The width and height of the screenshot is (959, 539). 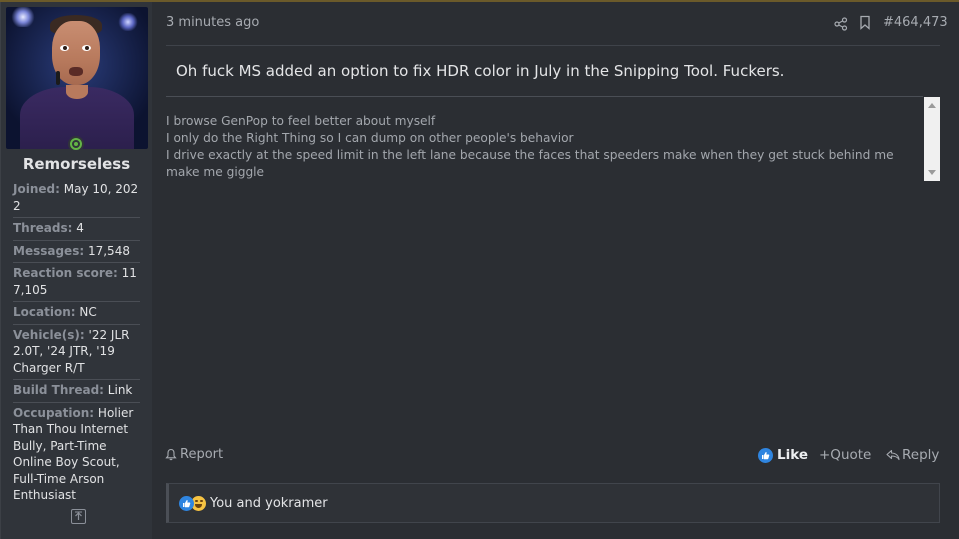 What do you see at coordinates (921, 455) in the screenshot?
I see `reply-label: Reply` at bounding box center [921, 455].